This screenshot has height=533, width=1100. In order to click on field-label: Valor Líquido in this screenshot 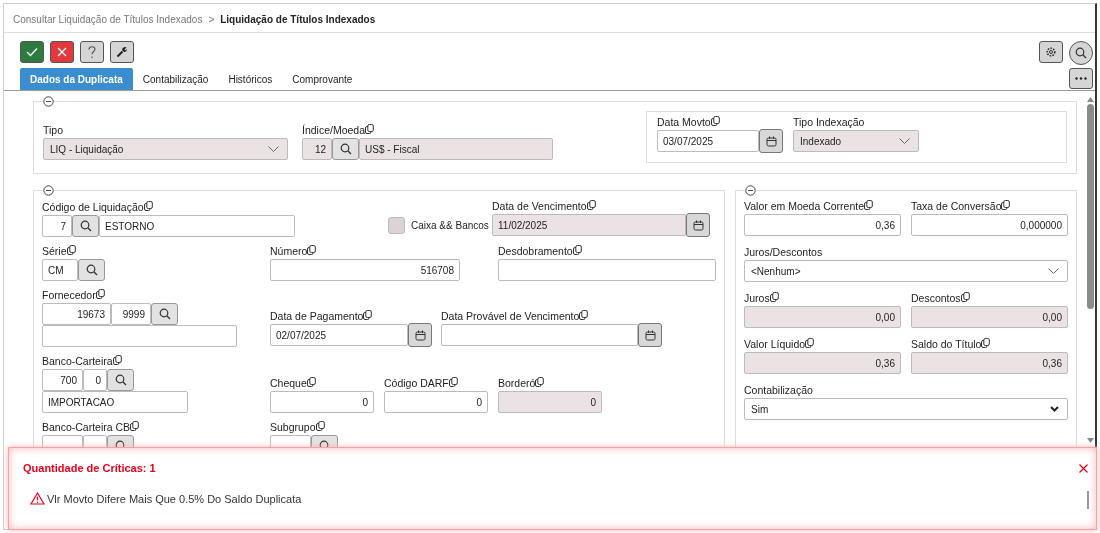, I will do `click(775, 344)`.